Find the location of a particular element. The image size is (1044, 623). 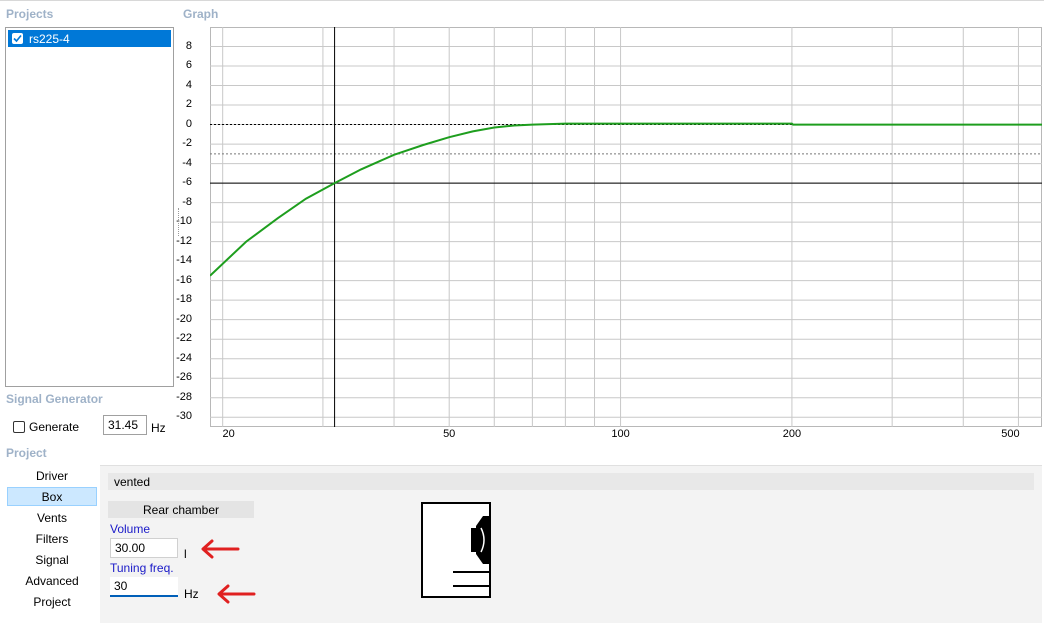

annotation-arrow-volume is located at coordinates (220, 549).